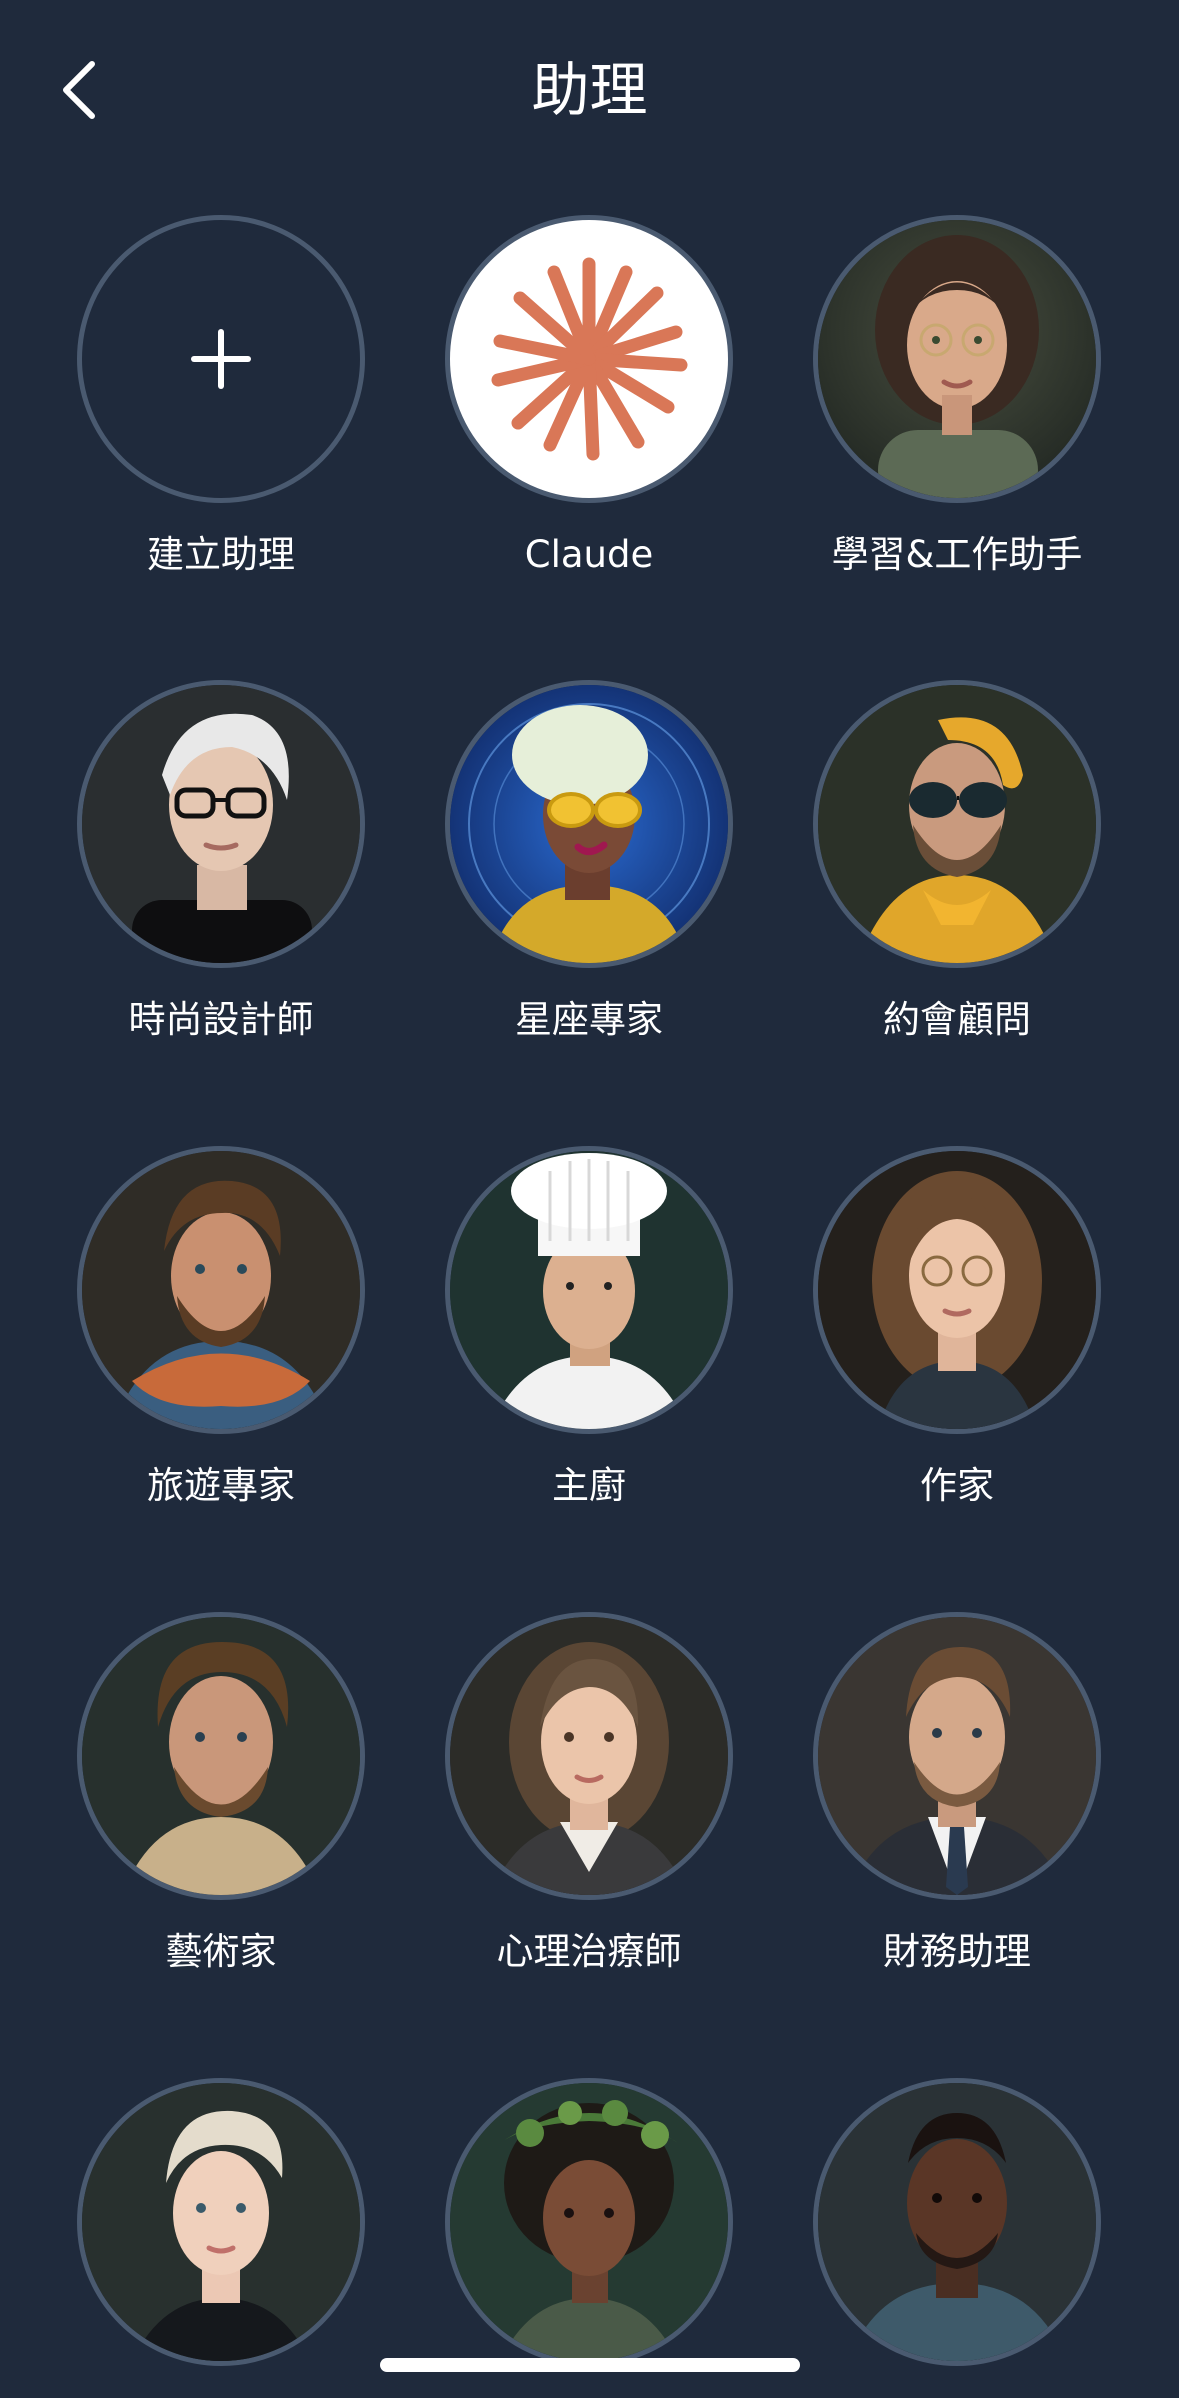 This screenshot has height=2398, width=1179. I want to click on page-title: 助理, so click(589, 90).